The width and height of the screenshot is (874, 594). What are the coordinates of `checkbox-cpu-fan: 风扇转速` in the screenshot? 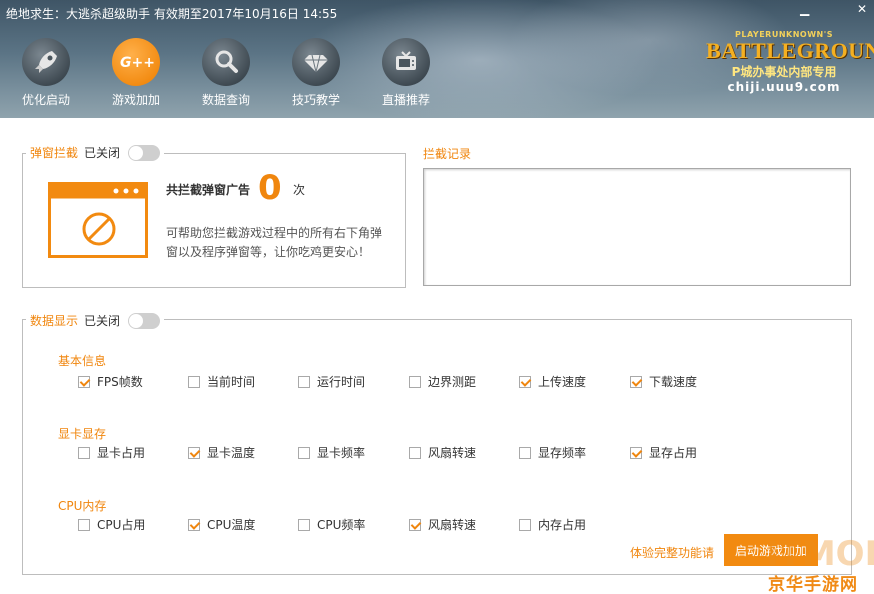 It's located at (442, 524).